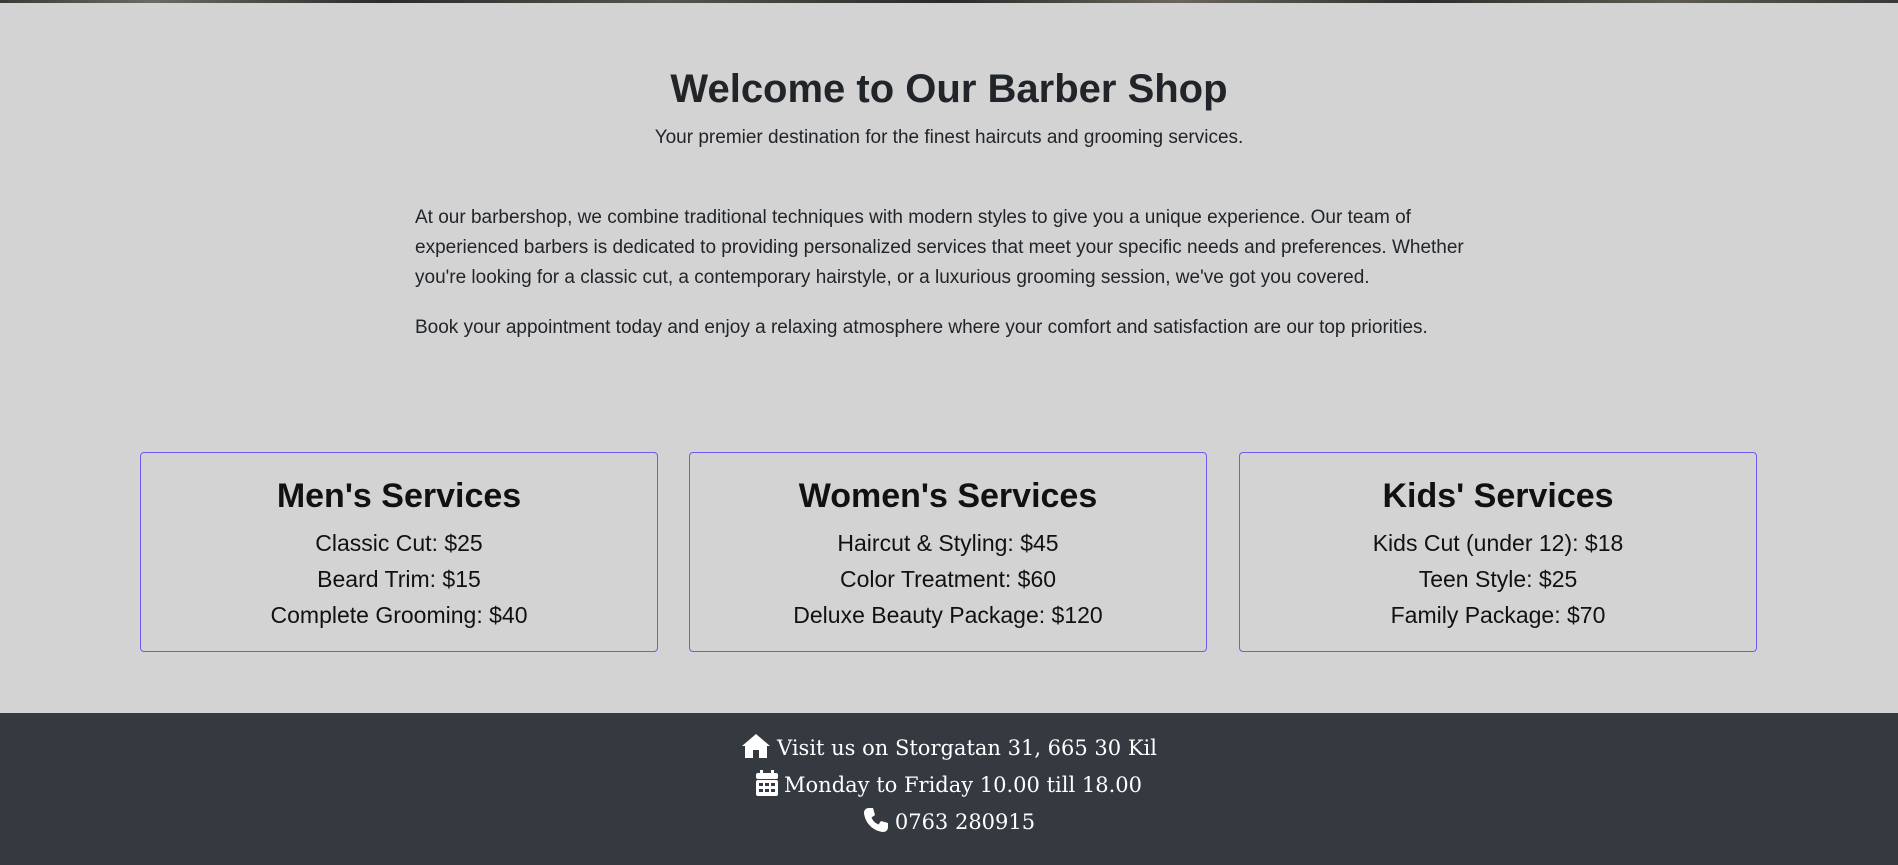  What do you see at coordinates (399, 496) in the screenshot?
I see `service-card-title: Men's Services` at bounding box center [399, 496].